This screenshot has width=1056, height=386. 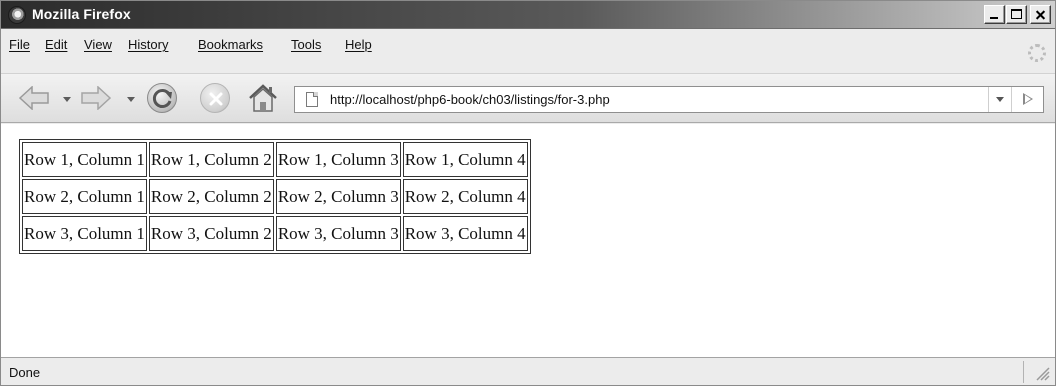 I want to click on activity-throbber-icon, so click(x=1037, y=53).